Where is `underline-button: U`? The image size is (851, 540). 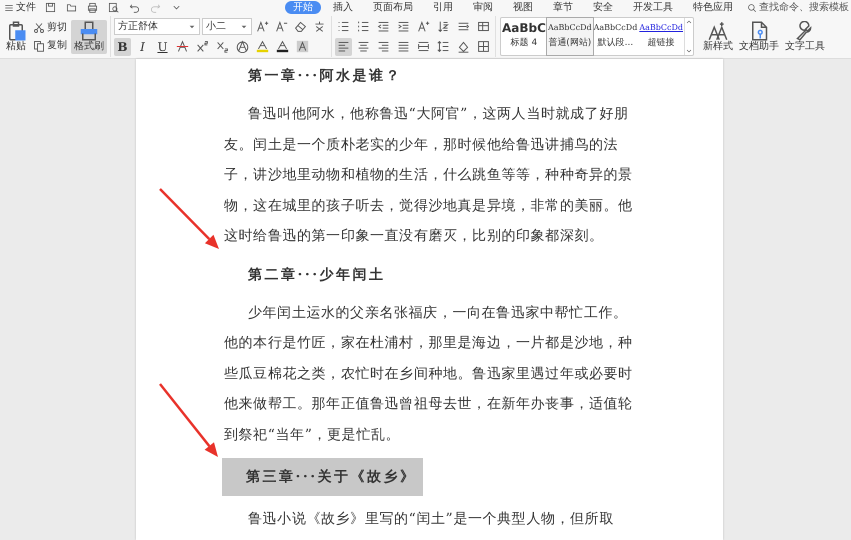 underline-button: U is located at coordinates (162, 47).